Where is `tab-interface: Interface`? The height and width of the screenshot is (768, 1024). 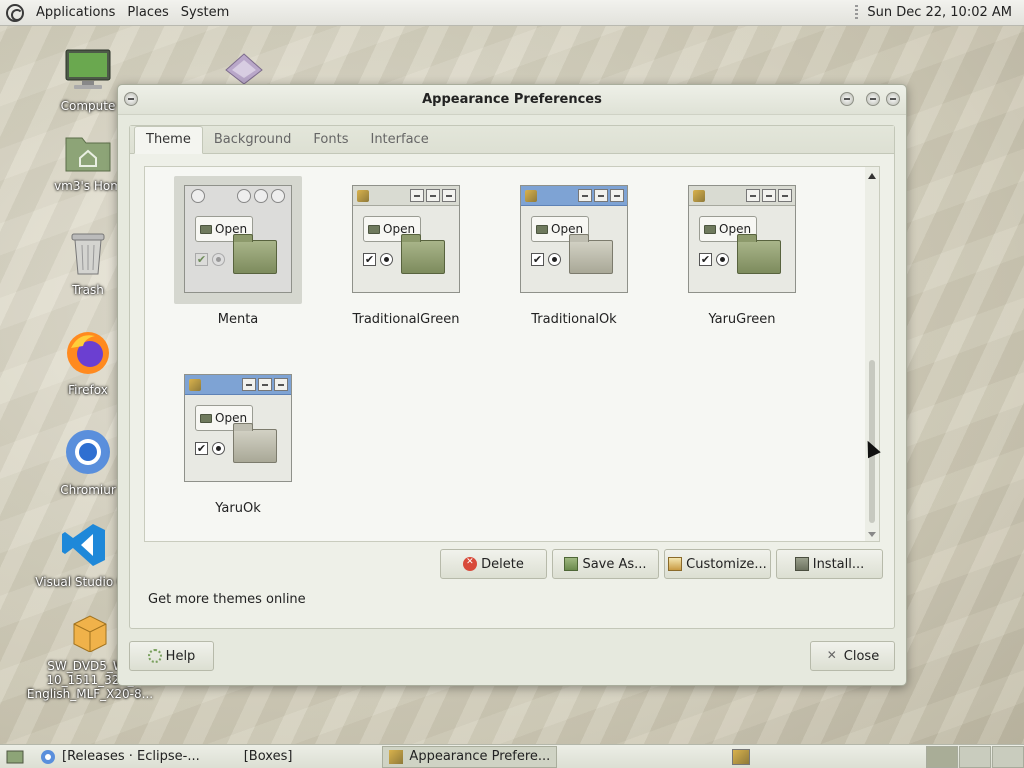
tab-interface: Interface is located at coordinates (399, 140).